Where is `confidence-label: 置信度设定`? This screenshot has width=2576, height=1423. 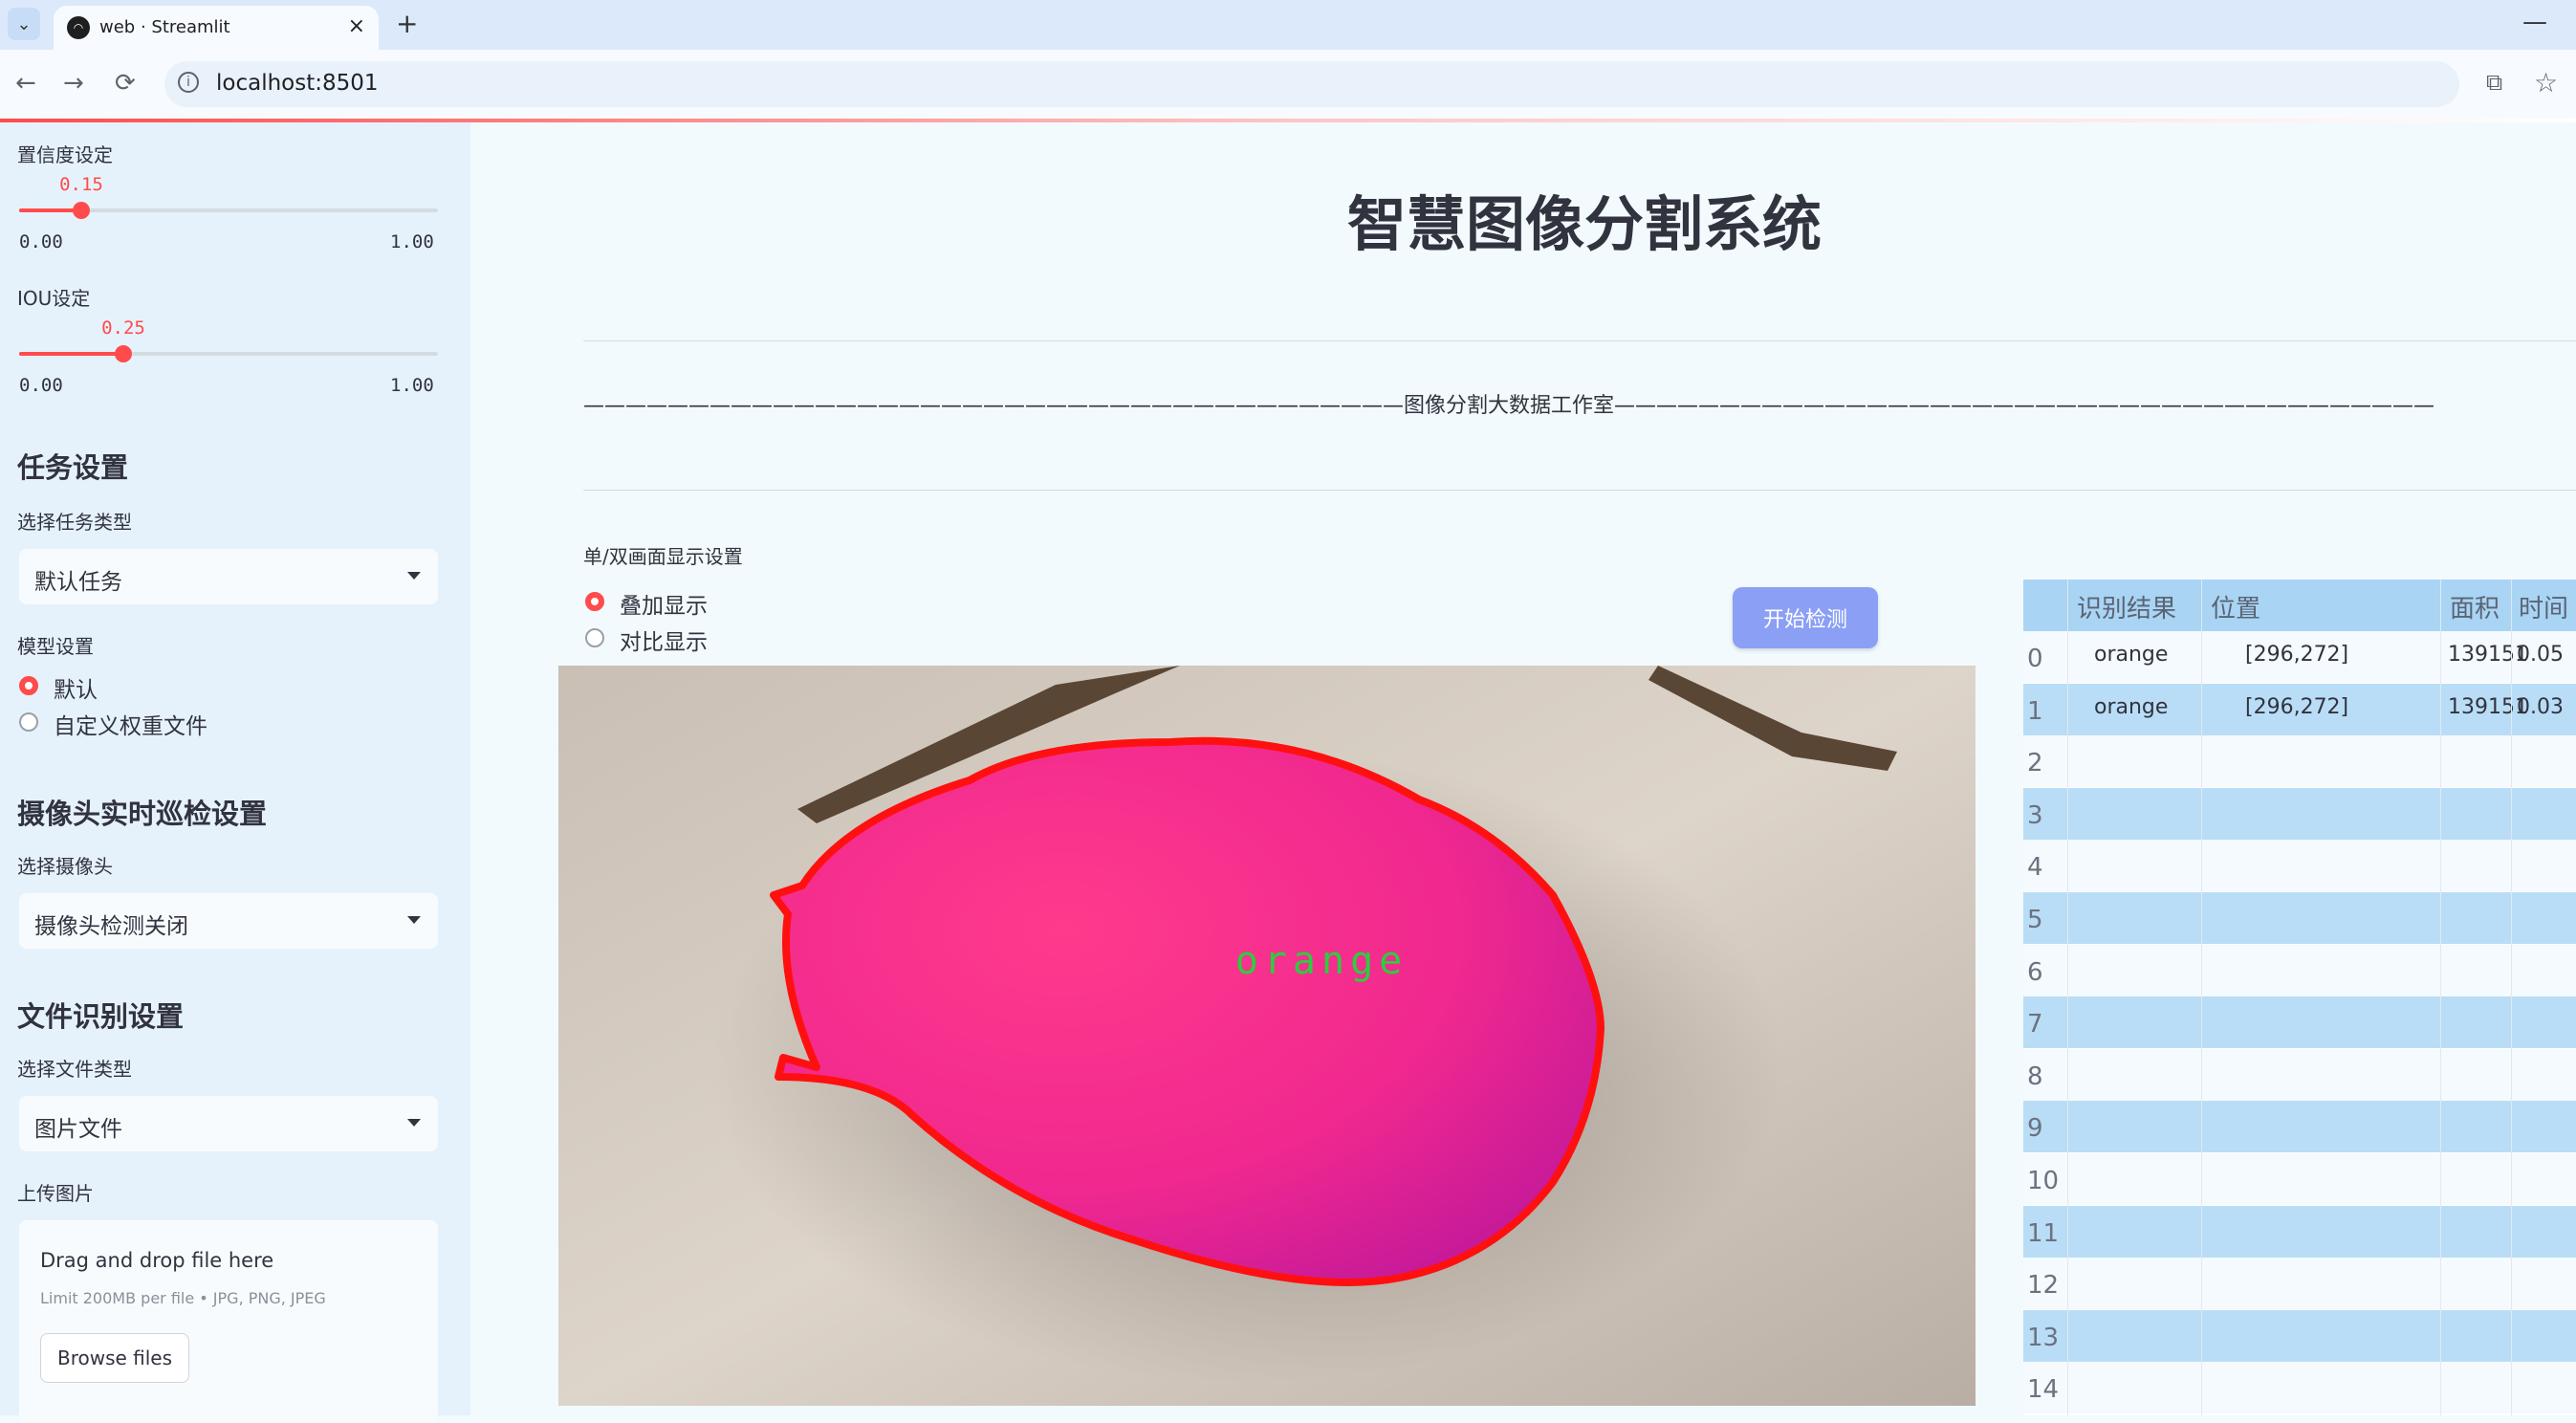
confidence-label: 置信度设定 is located at coordinates (65, 154).